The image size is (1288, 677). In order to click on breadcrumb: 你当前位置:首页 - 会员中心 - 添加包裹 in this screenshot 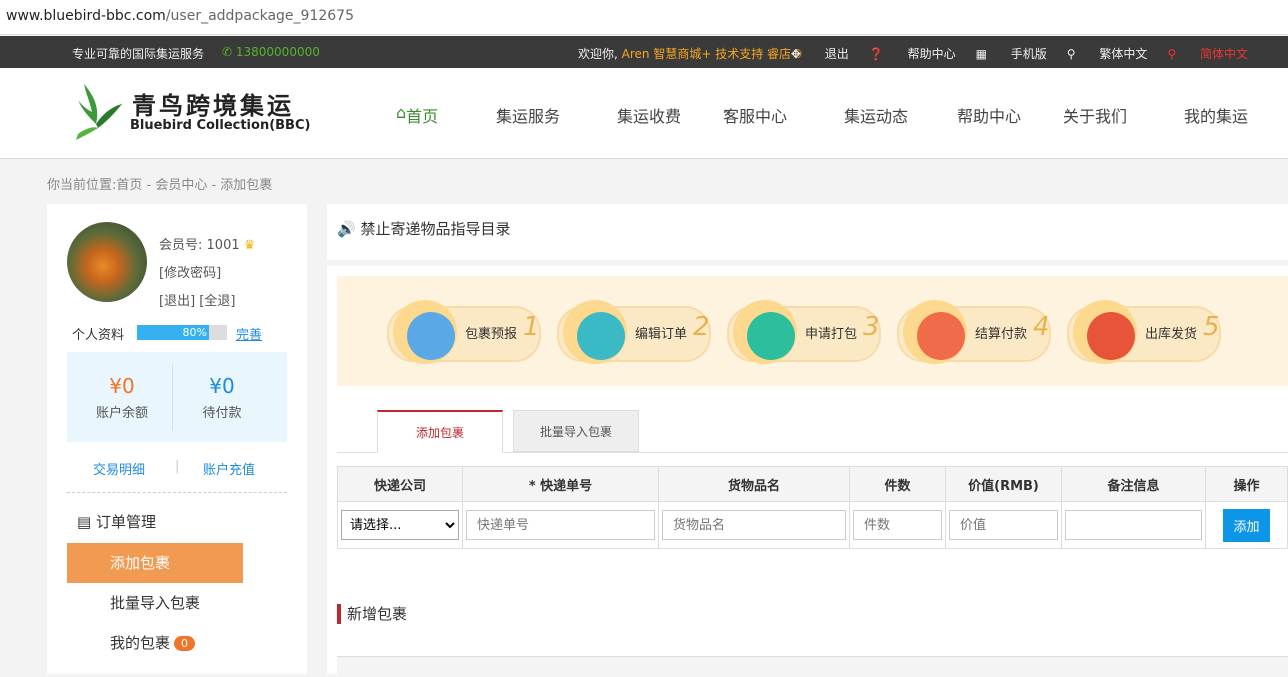, I will do `click(160, 185)`.